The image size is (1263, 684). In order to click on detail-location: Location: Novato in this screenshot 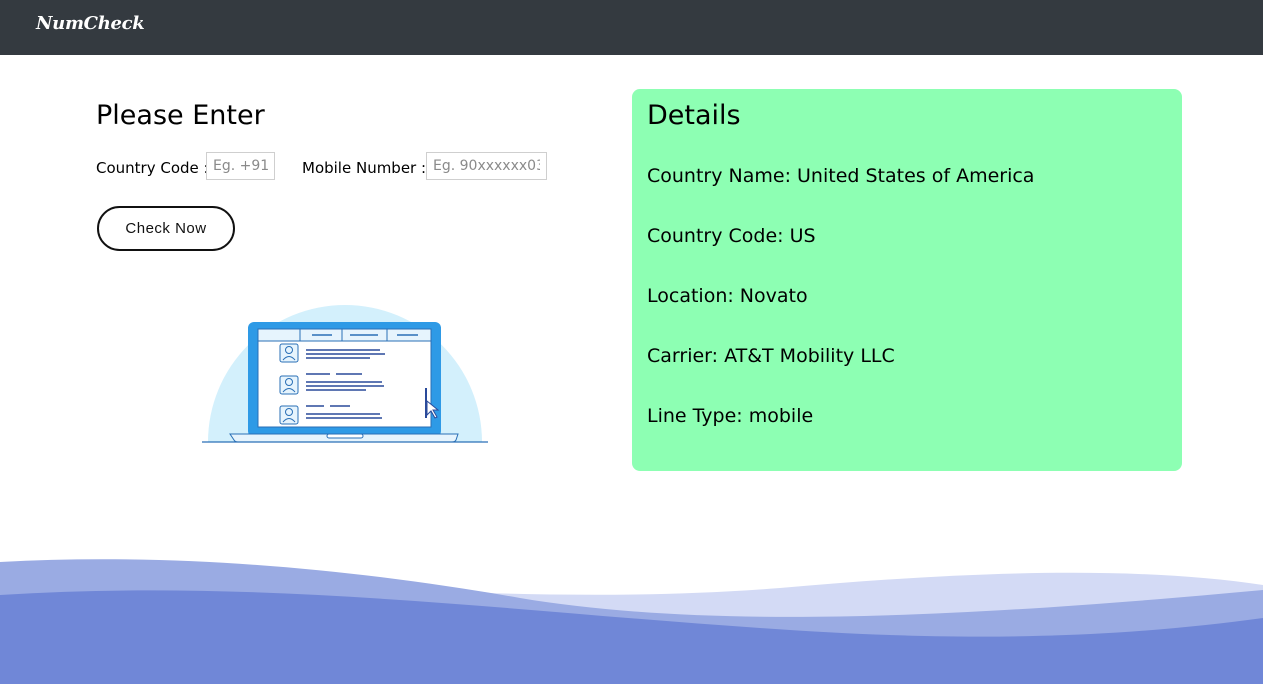, I will do `click(727, 296)`.